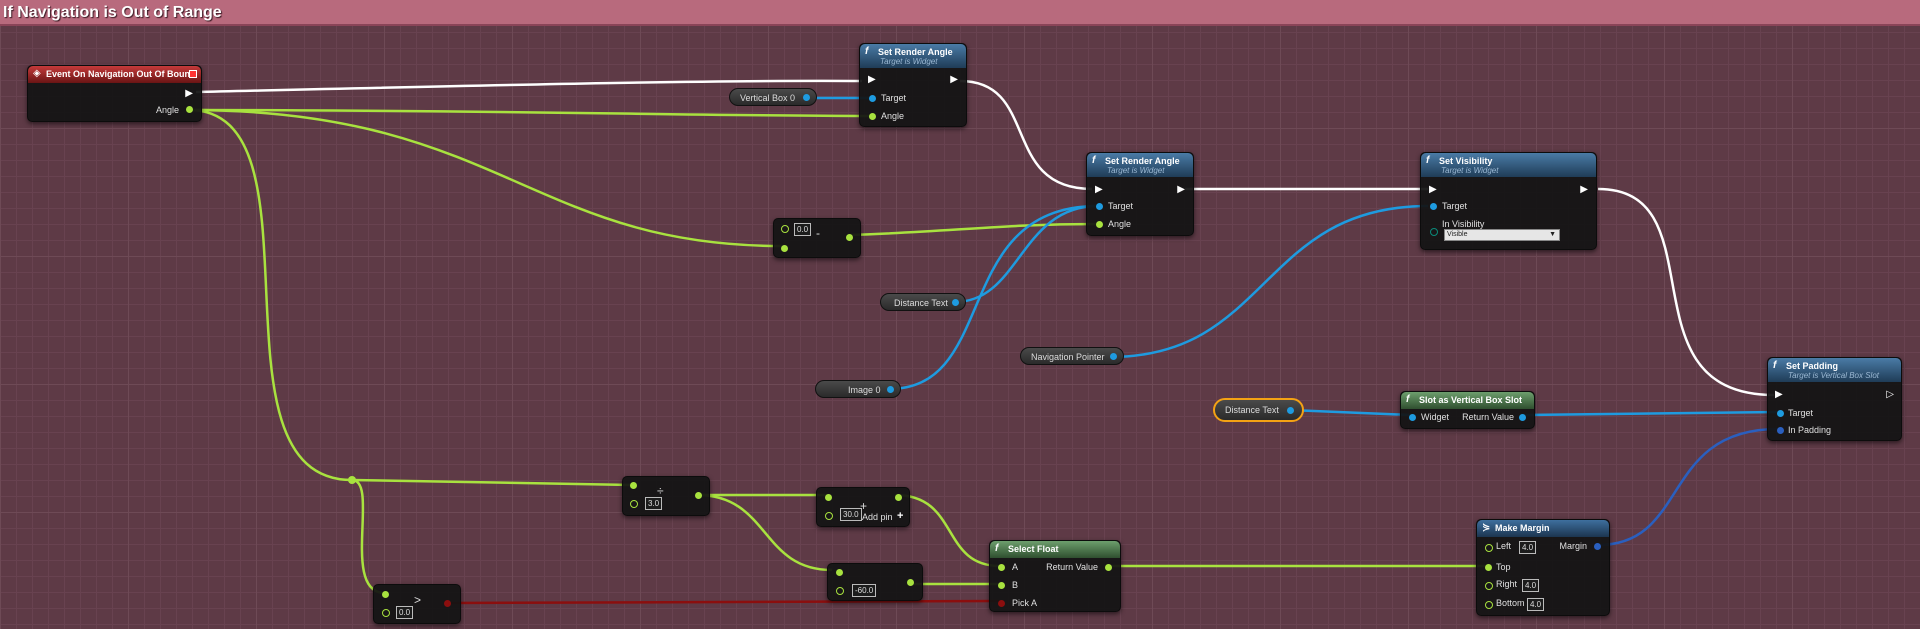 The width and height of the screenshot is (1920, 629). What do you see at coordinates (1072, 567) in the screenshot?
I see `return-value-pin-label: Return Value` at bounding box center [1072, 567].